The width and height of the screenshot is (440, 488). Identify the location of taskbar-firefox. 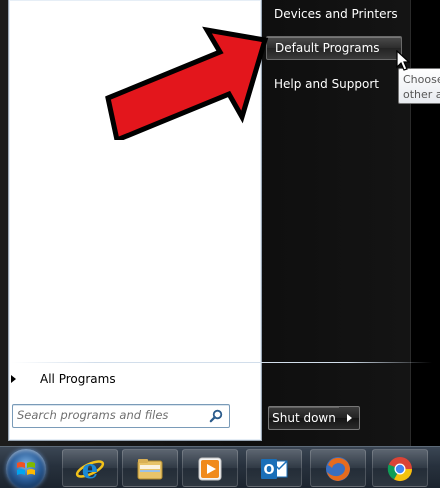
(338, 468).